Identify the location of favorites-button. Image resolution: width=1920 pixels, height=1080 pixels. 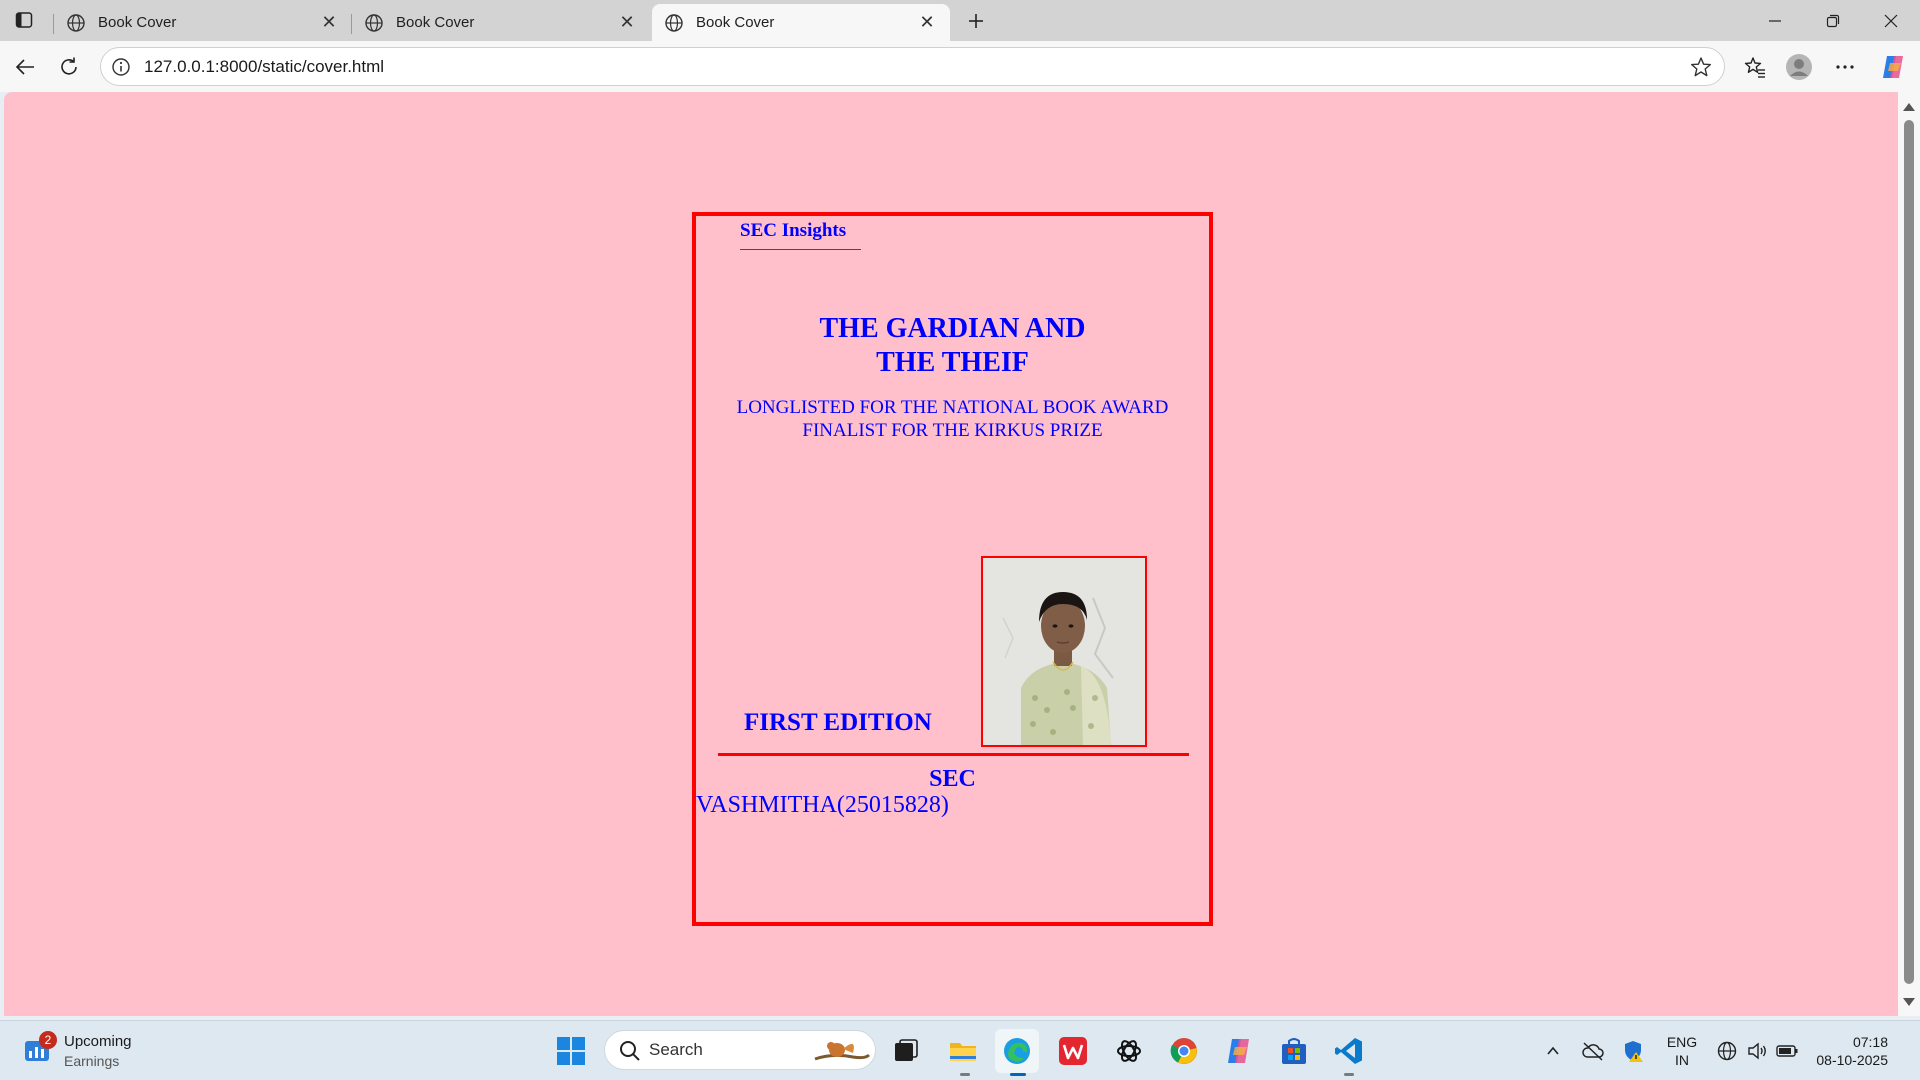
(1755, 67).